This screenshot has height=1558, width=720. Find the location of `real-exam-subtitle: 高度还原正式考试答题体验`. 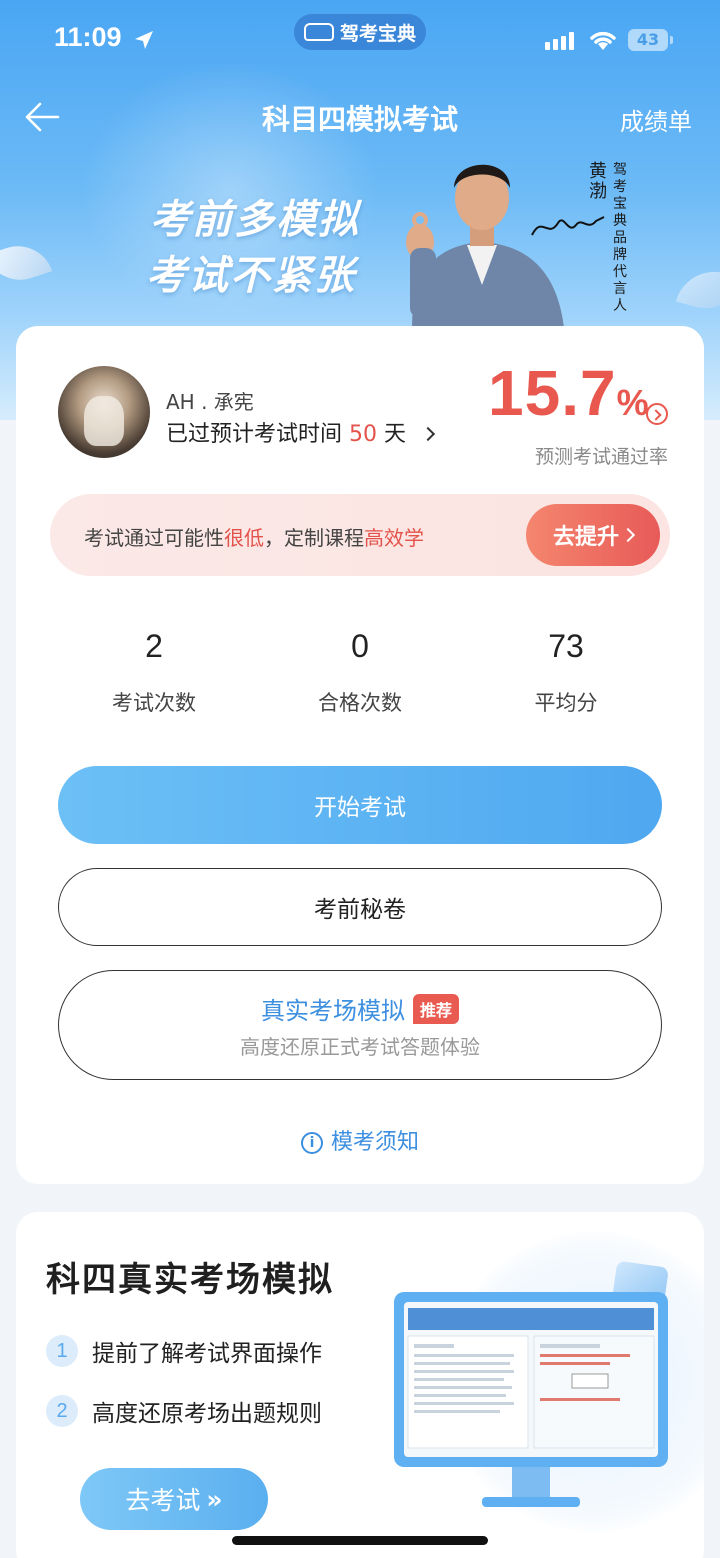

real-exam-subtitle: 高度还原正式考试答题体验 is located at coordinates (360, 1047).